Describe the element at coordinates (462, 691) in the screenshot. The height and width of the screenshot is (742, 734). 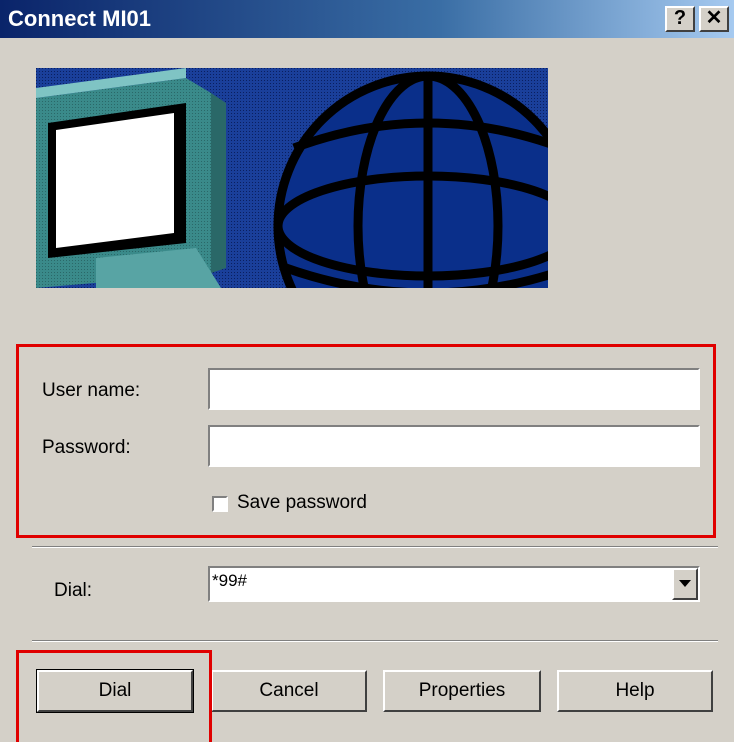
I see `properties-button: Properties` at that location.